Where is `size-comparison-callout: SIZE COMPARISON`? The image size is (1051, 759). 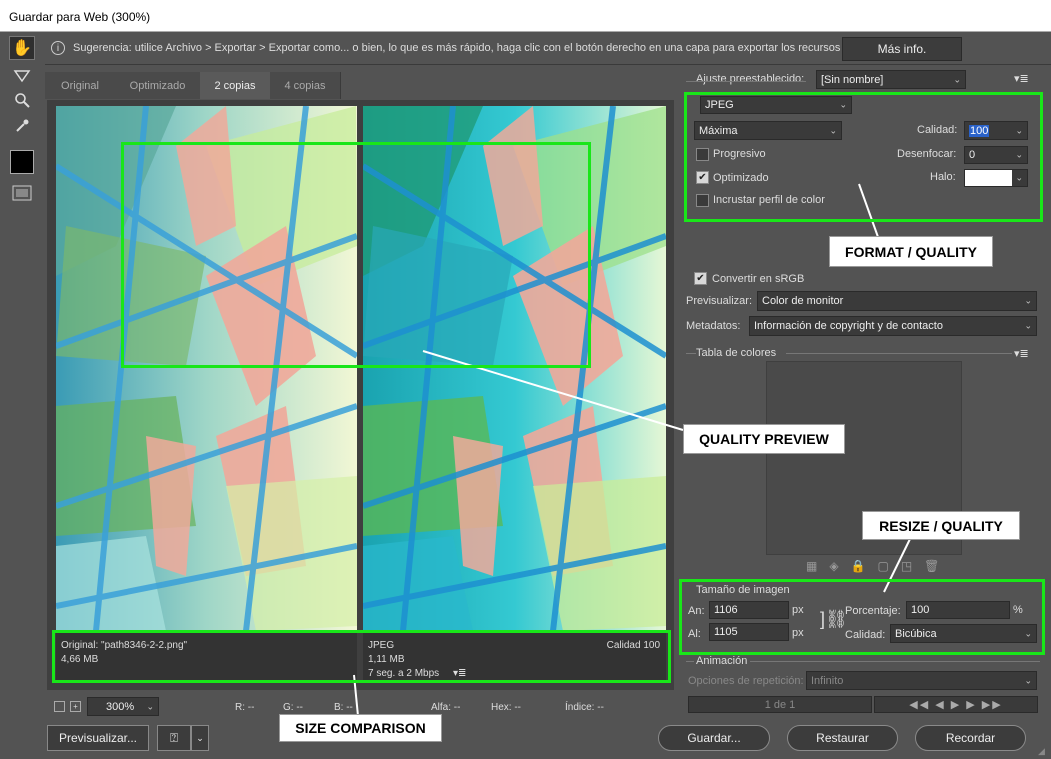
size-comparison-callout: SIZE COMPARISON is located at coordinates (360, 728).